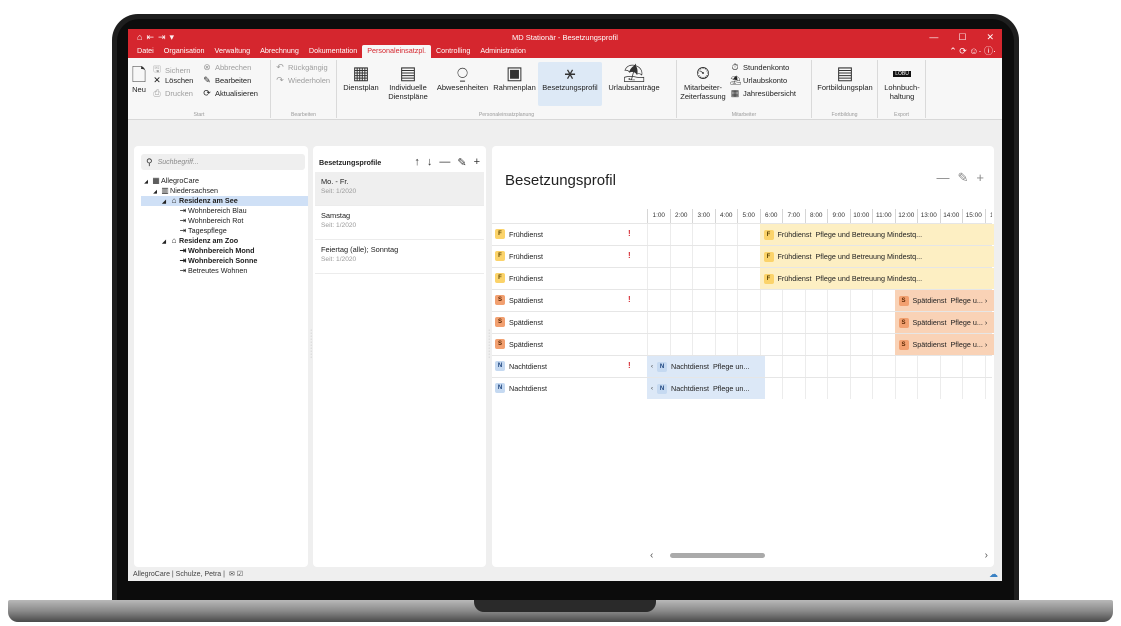 This screenshot has width=1121, height=626. What do you see at coordinates (279, 51) in the screenshot?
I see `menu-abrechnung: Abrechnung` at bounding box center [279, 51].